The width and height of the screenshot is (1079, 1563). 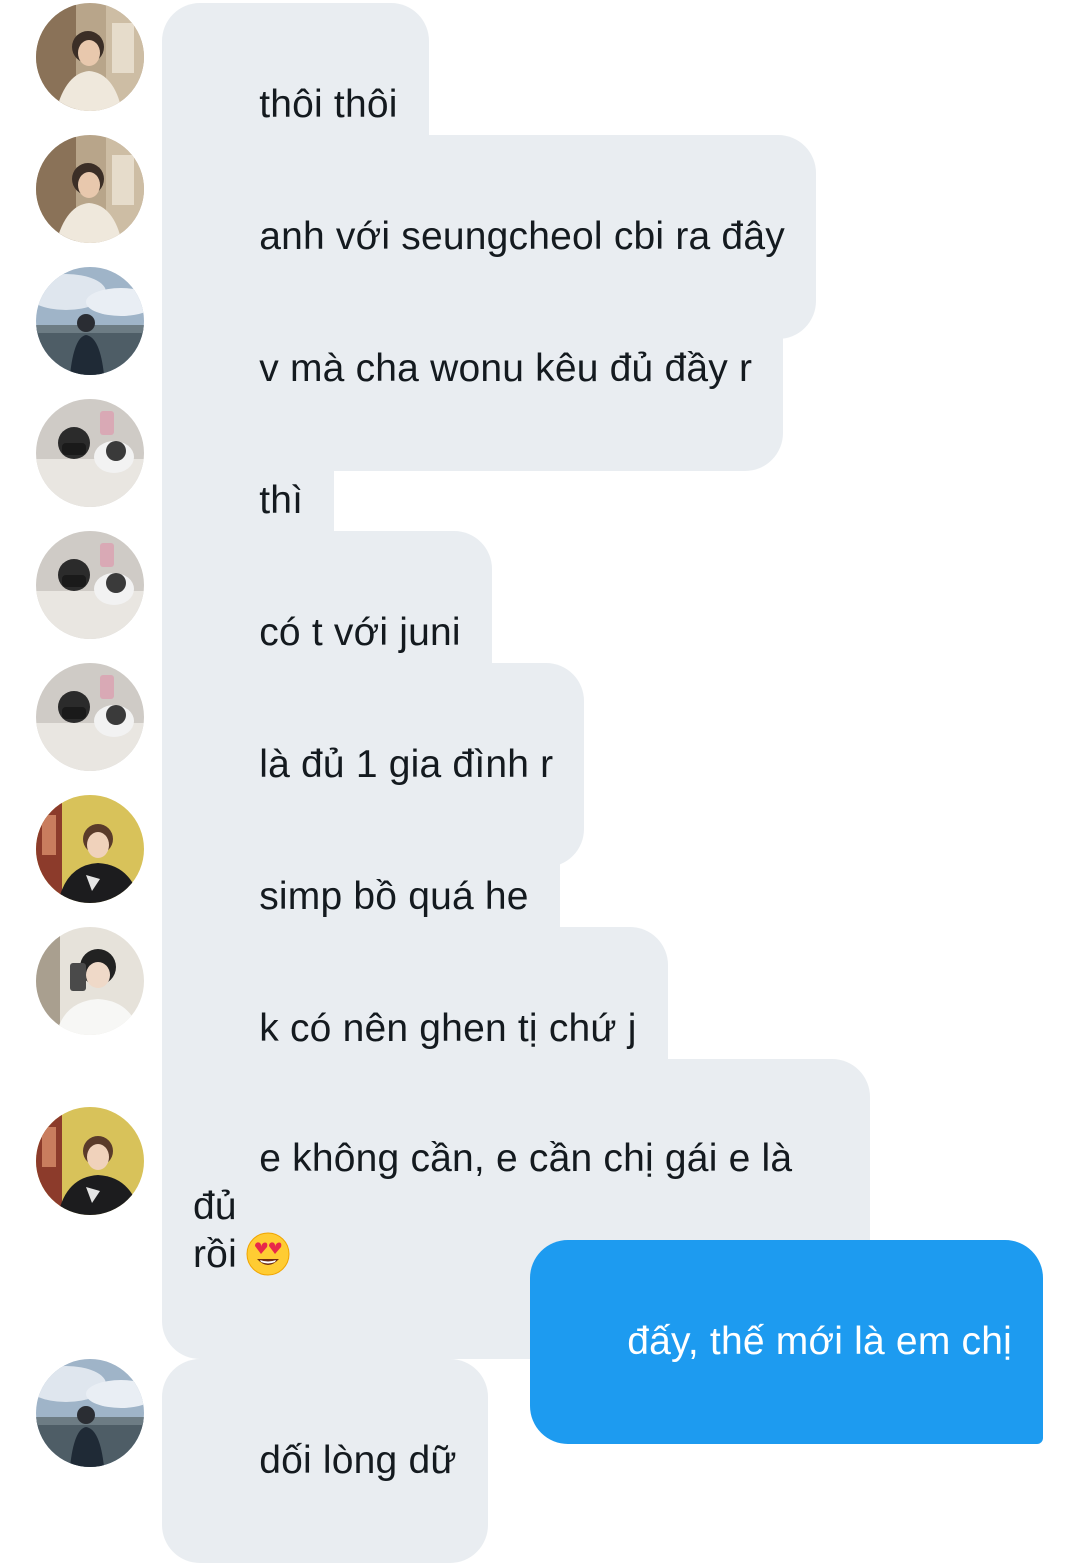 What do you see at coordinates (328, 104) in the screenshot?
I see `message-text: thôi thôi` at bounding box center [328, 104].